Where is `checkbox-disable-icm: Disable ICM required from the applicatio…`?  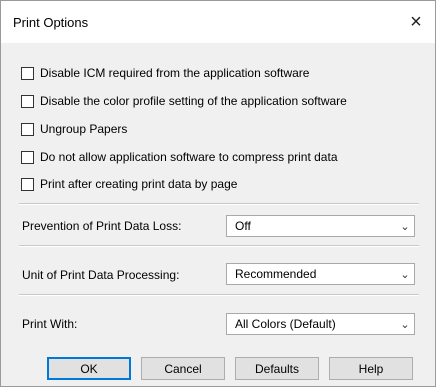
checkbox-disable-icm: Disable ICM required from the applicatio… is located at coordinates (165, 73).